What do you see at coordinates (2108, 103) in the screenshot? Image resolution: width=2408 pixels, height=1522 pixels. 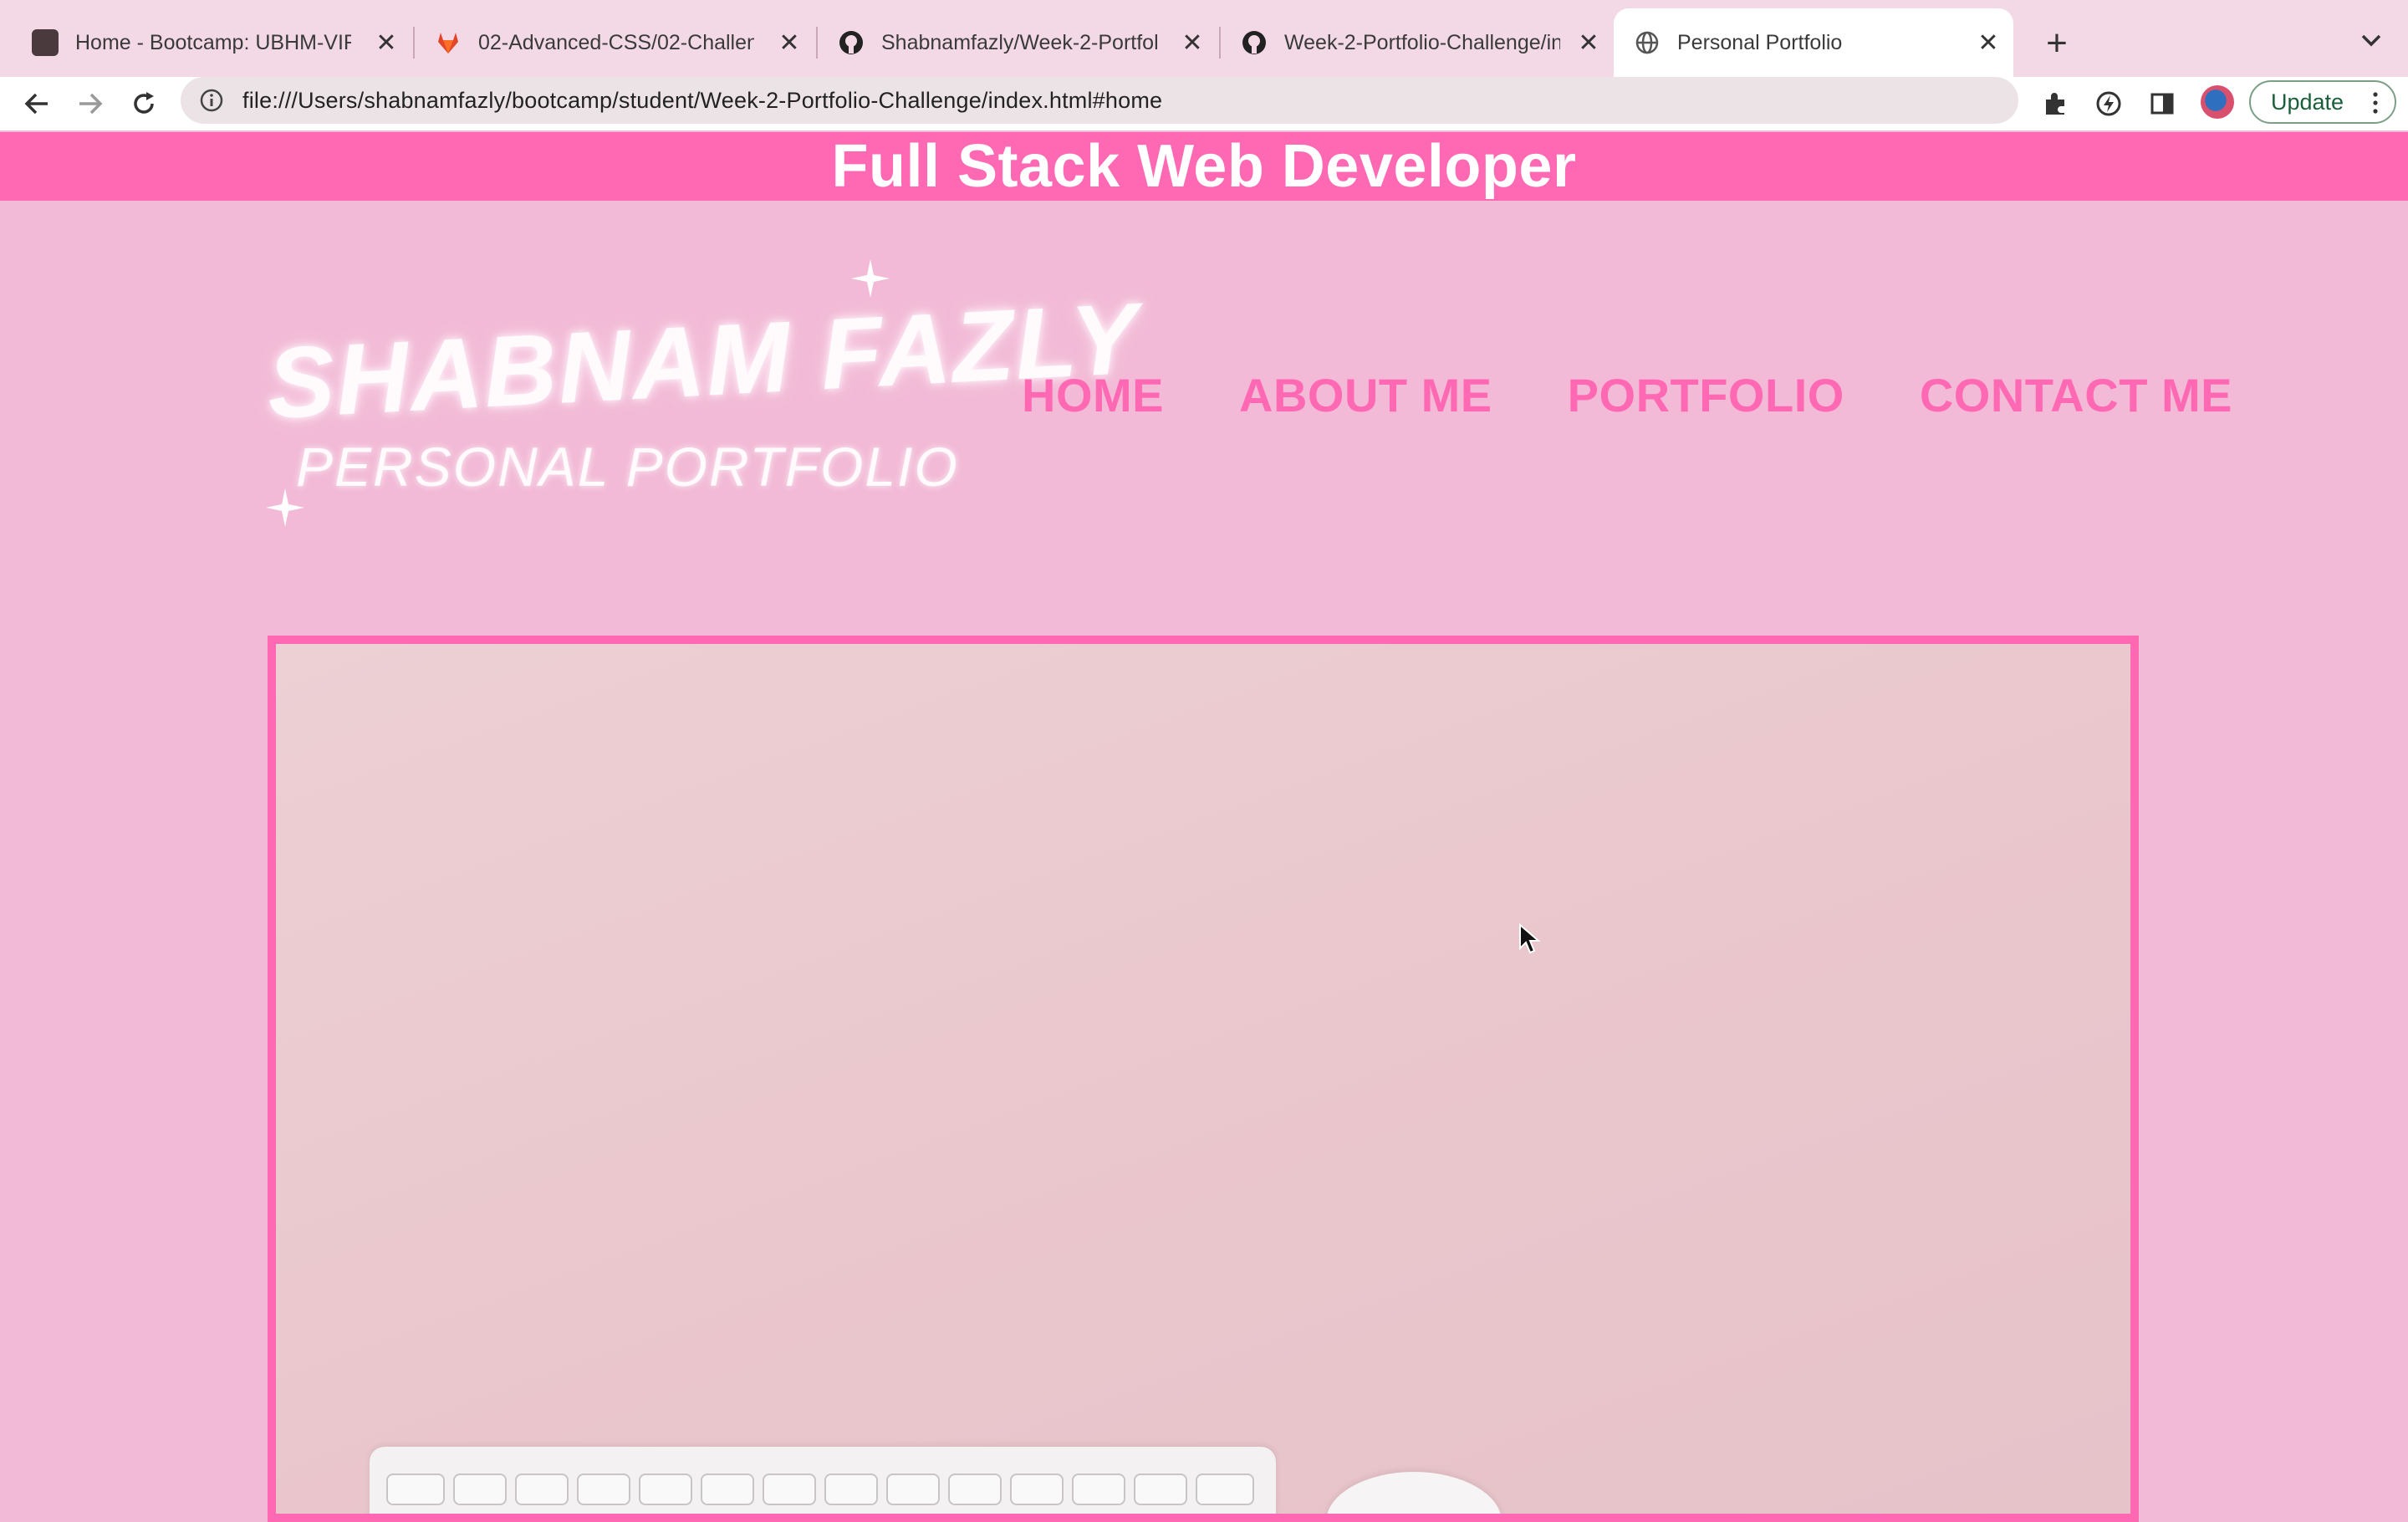 I see `performance-bolt-icon` at bounding box center [2108, 103].